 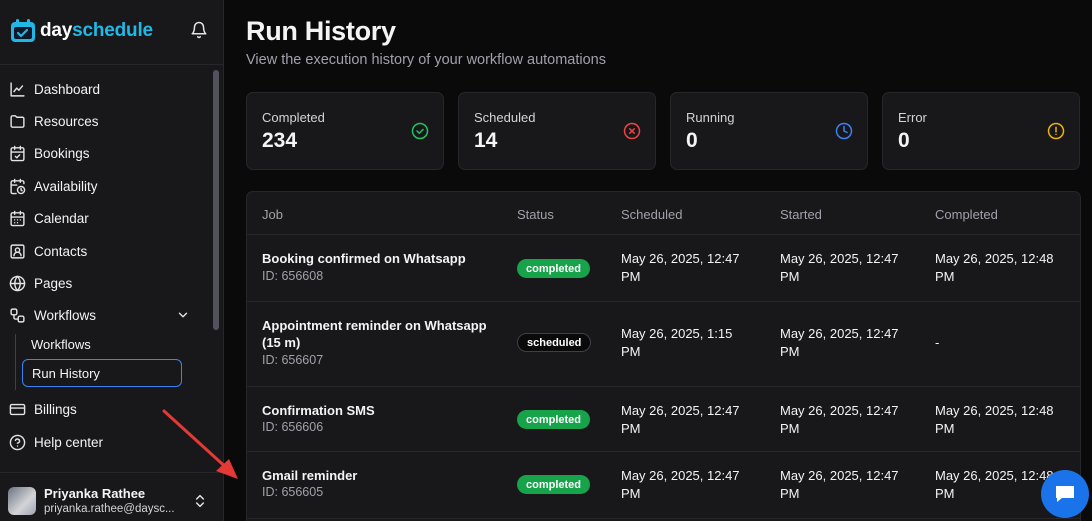 What do you see at coordinates (17, 186) in the screenshot?
I see `calendar-clock-icon` at bounding box center [17, 186].